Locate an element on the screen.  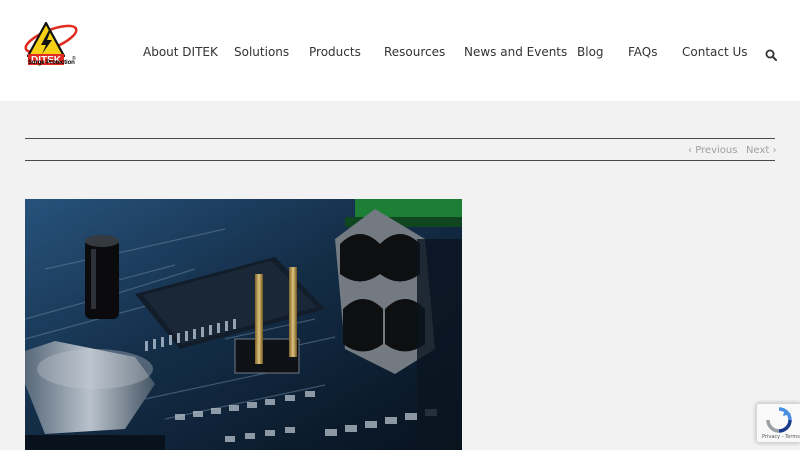
nav-item-about: About DITEK is located at coordinates (180, 52).